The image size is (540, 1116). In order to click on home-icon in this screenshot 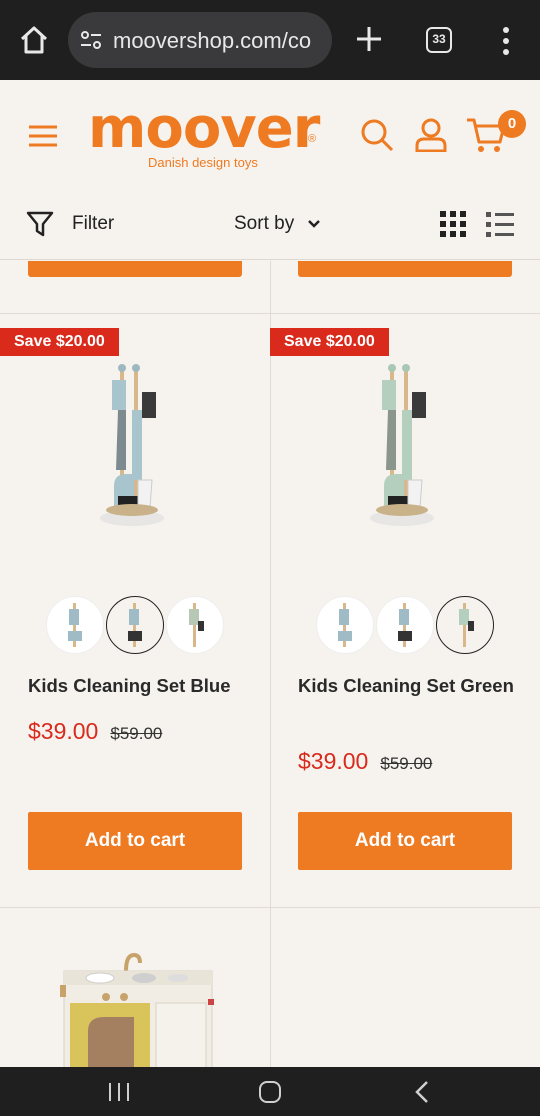, I will do `click(34, 40)`.